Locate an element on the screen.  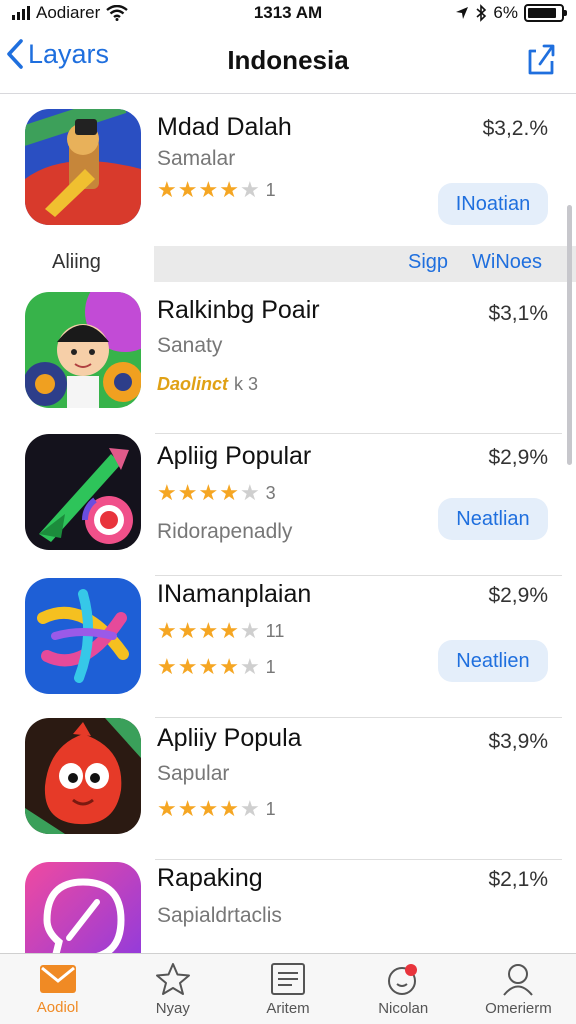
mail-icon is located at coordinates (57, 978).